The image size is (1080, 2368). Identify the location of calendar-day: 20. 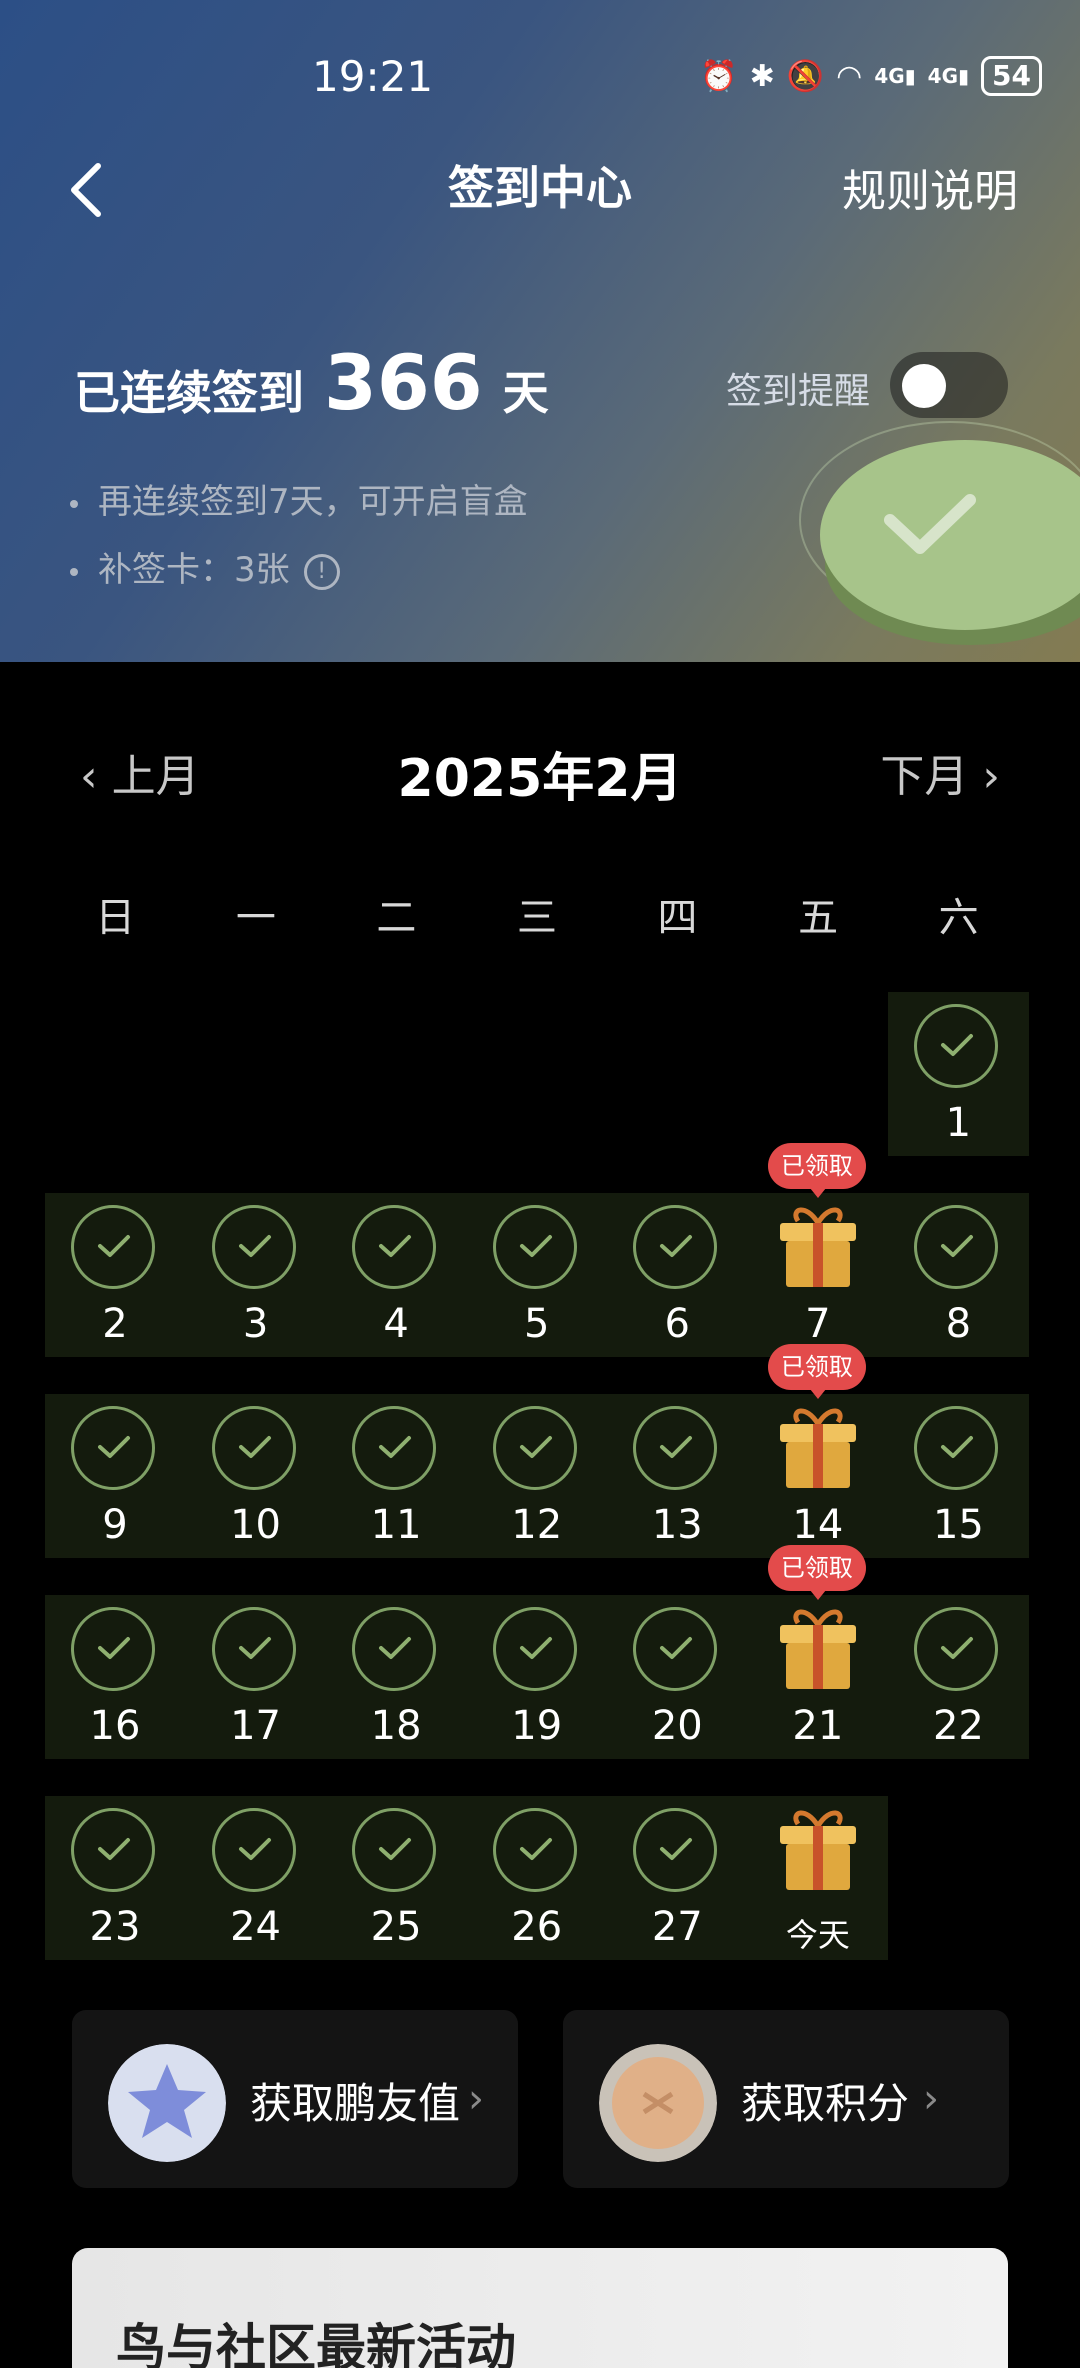
(677, 1677).